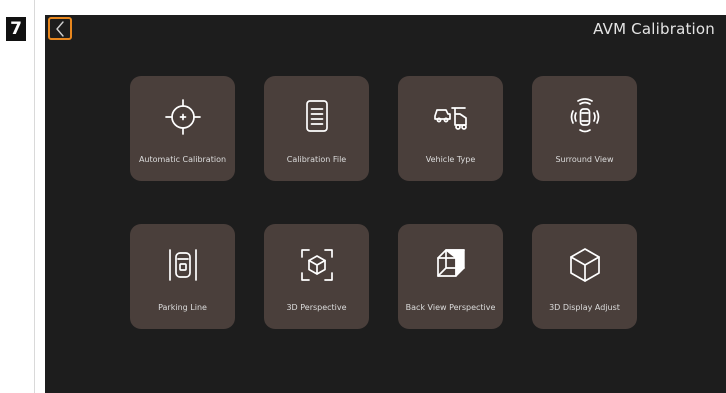  Describe the element at coordinates (182, 265) in the screenshot. I see `parking-line-icon` at that location.